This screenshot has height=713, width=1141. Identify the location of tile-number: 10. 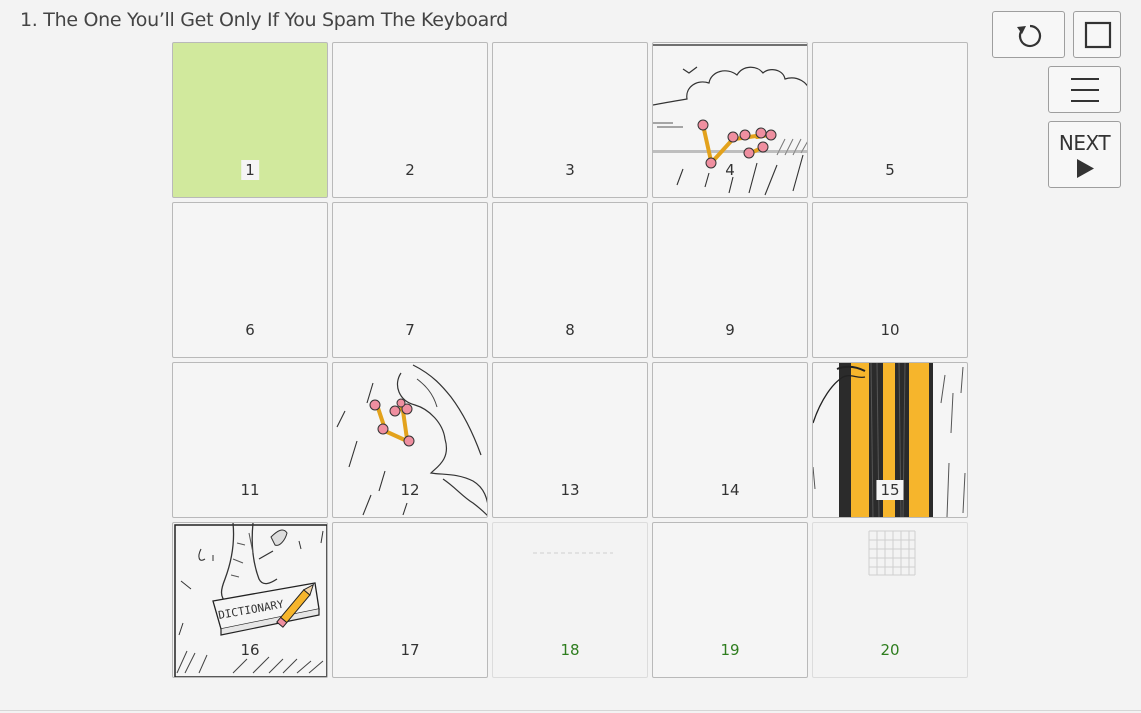
(890, 330).